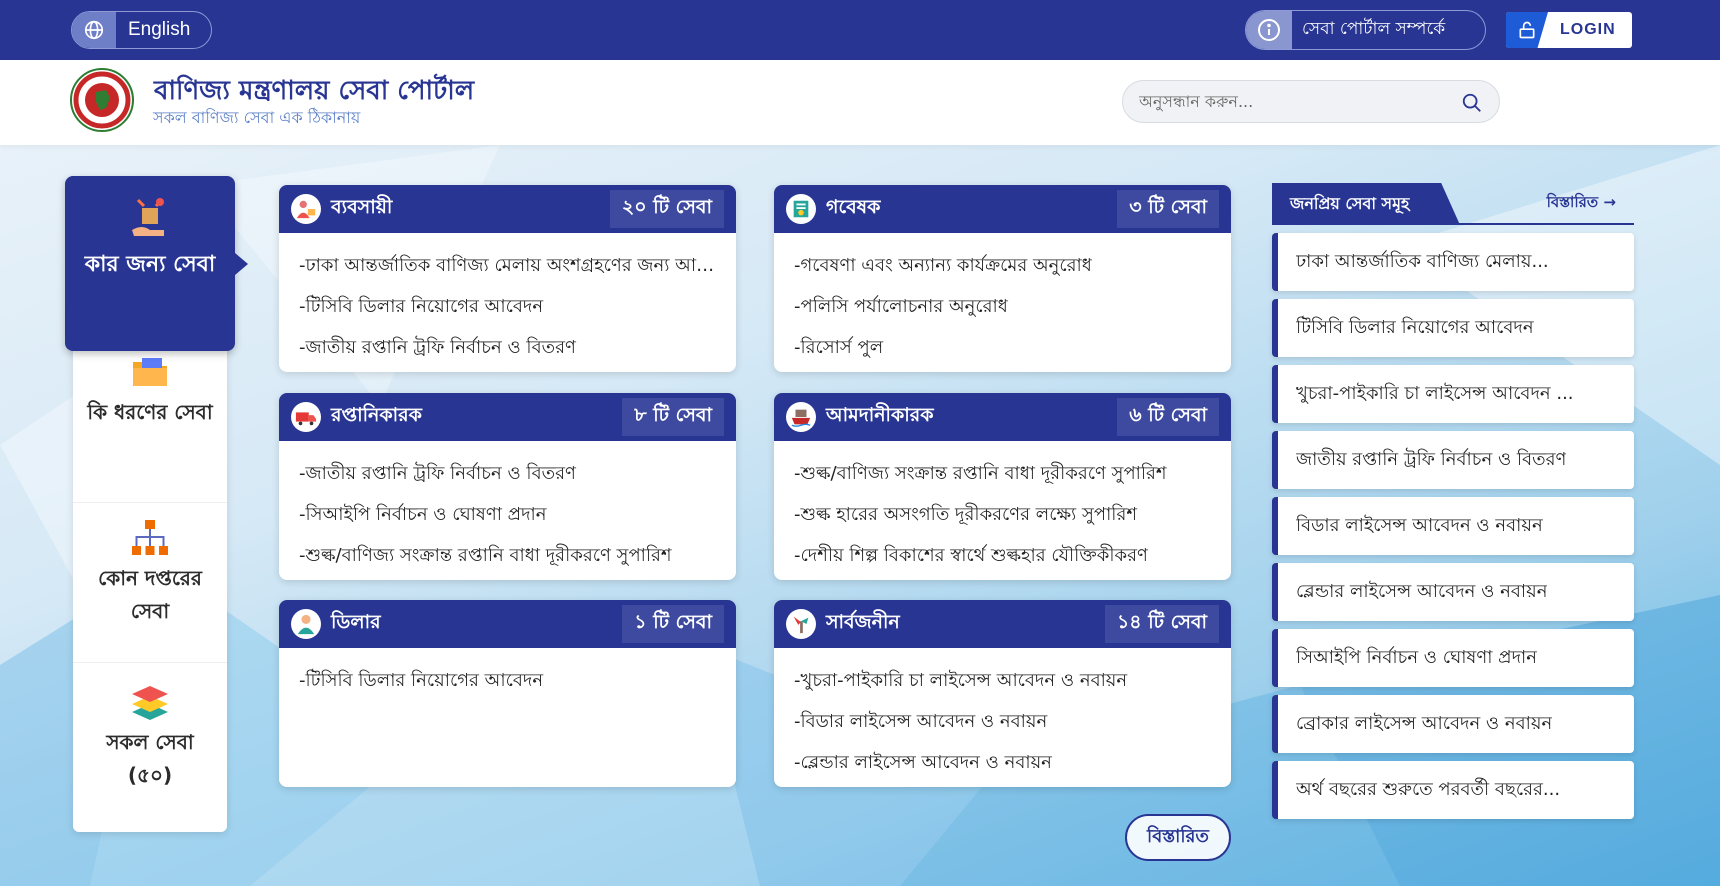 The height and width of the screenshot is (886, 1720). I want to click on login-button: LOGIN, so click(1569, 30).